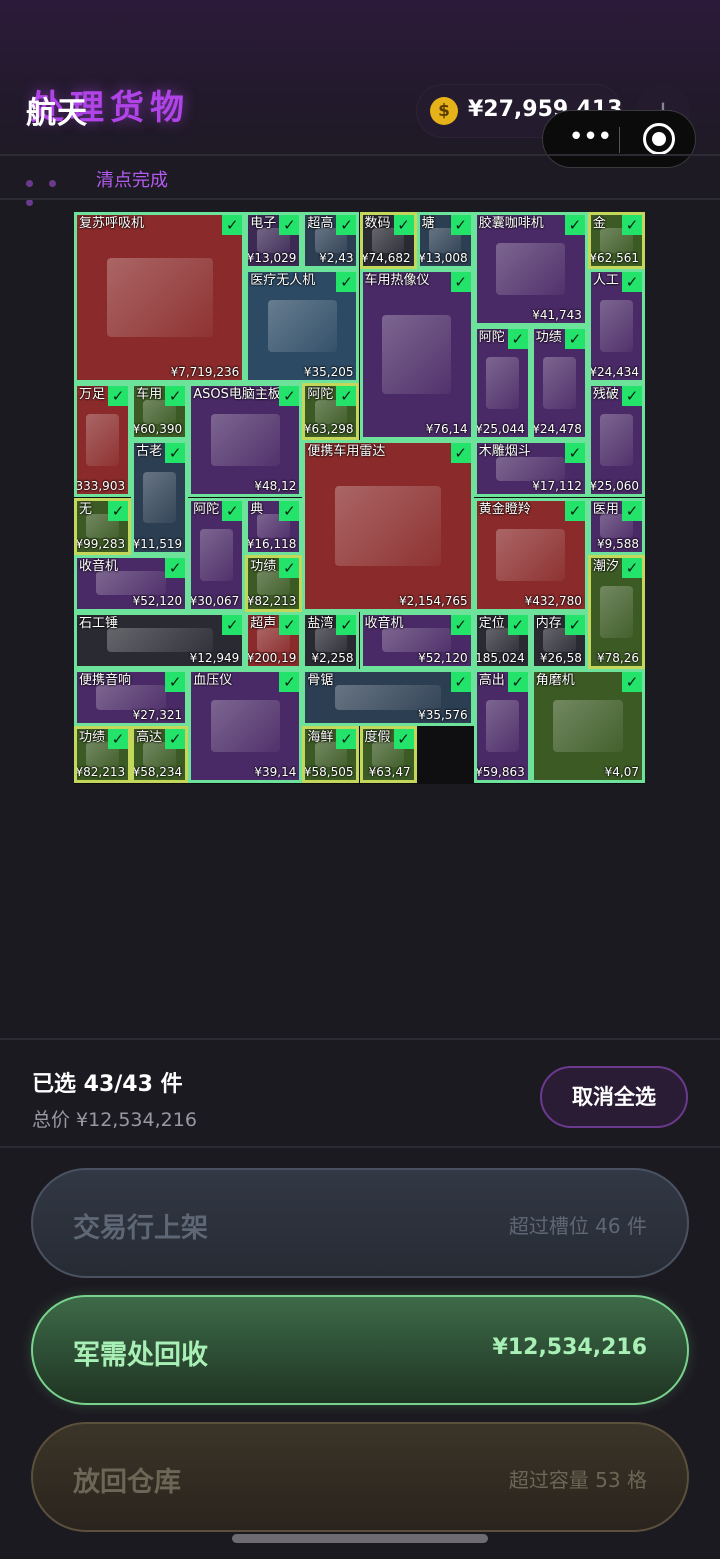 The width and height of the screenshot is (720, 1559). Describe the element at coordinates (616, 326) in the screenshot. I see `grid-item: 人工 ¥24,434 ✓` at that location.